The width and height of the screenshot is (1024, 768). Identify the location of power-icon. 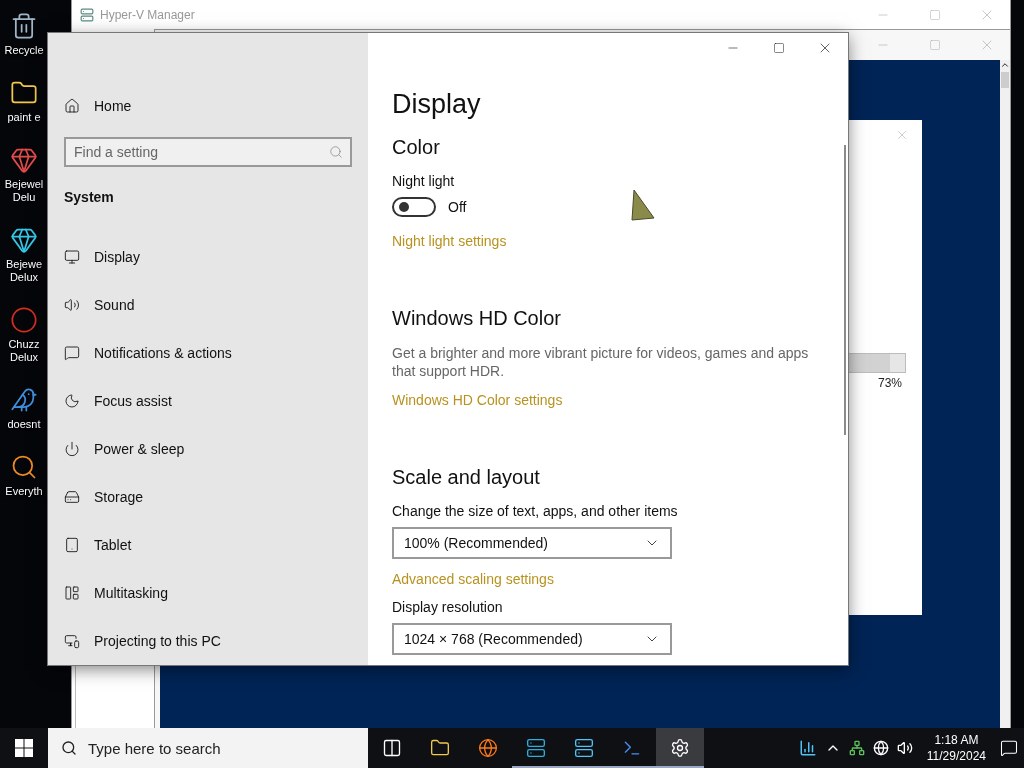
(72, 449).